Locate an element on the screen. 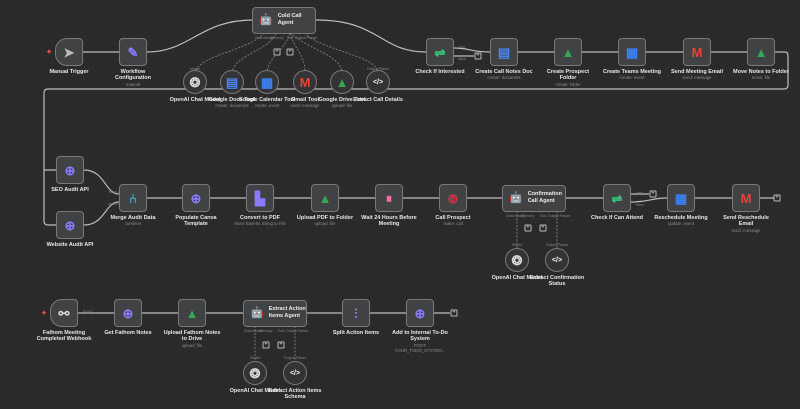 This screenshot has height=409, width=800. node-folder: ▲ is located at coordinates (568, 52).